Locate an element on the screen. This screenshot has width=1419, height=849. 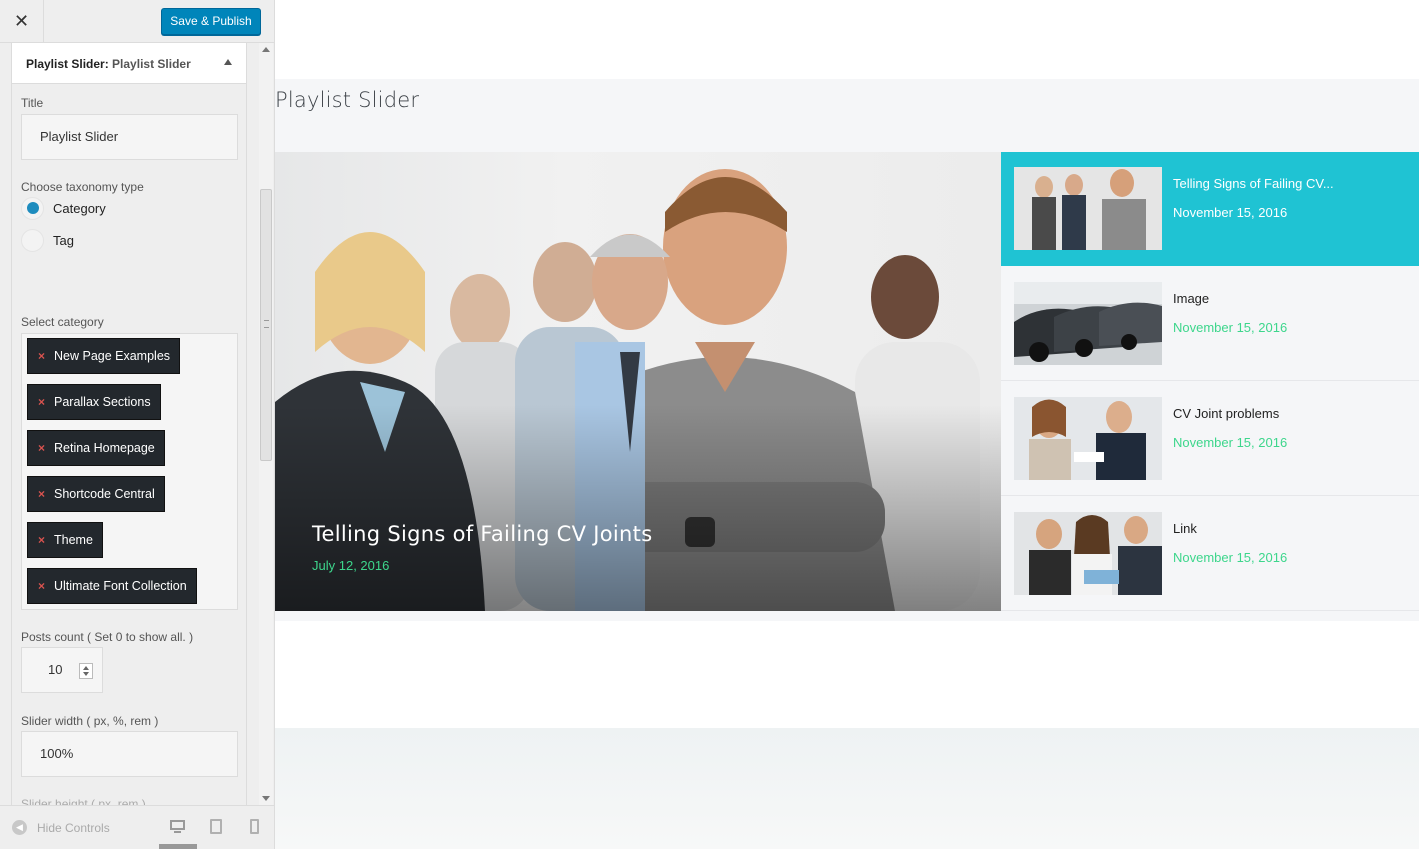
title-input: Playlist Slider is located at coordinates (129, 137).